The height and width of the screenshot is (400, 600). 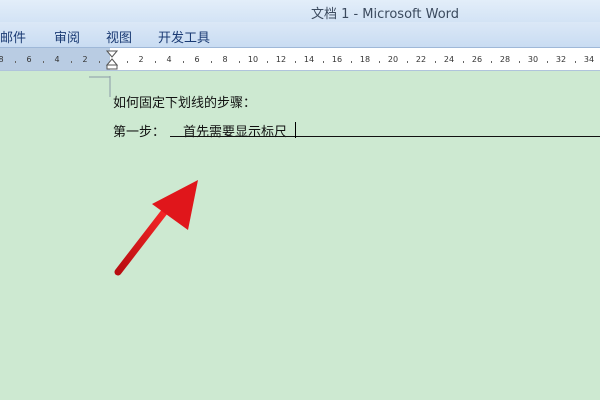 I want to click on ruler-tick-label: 34, so click(x=589, y=59).